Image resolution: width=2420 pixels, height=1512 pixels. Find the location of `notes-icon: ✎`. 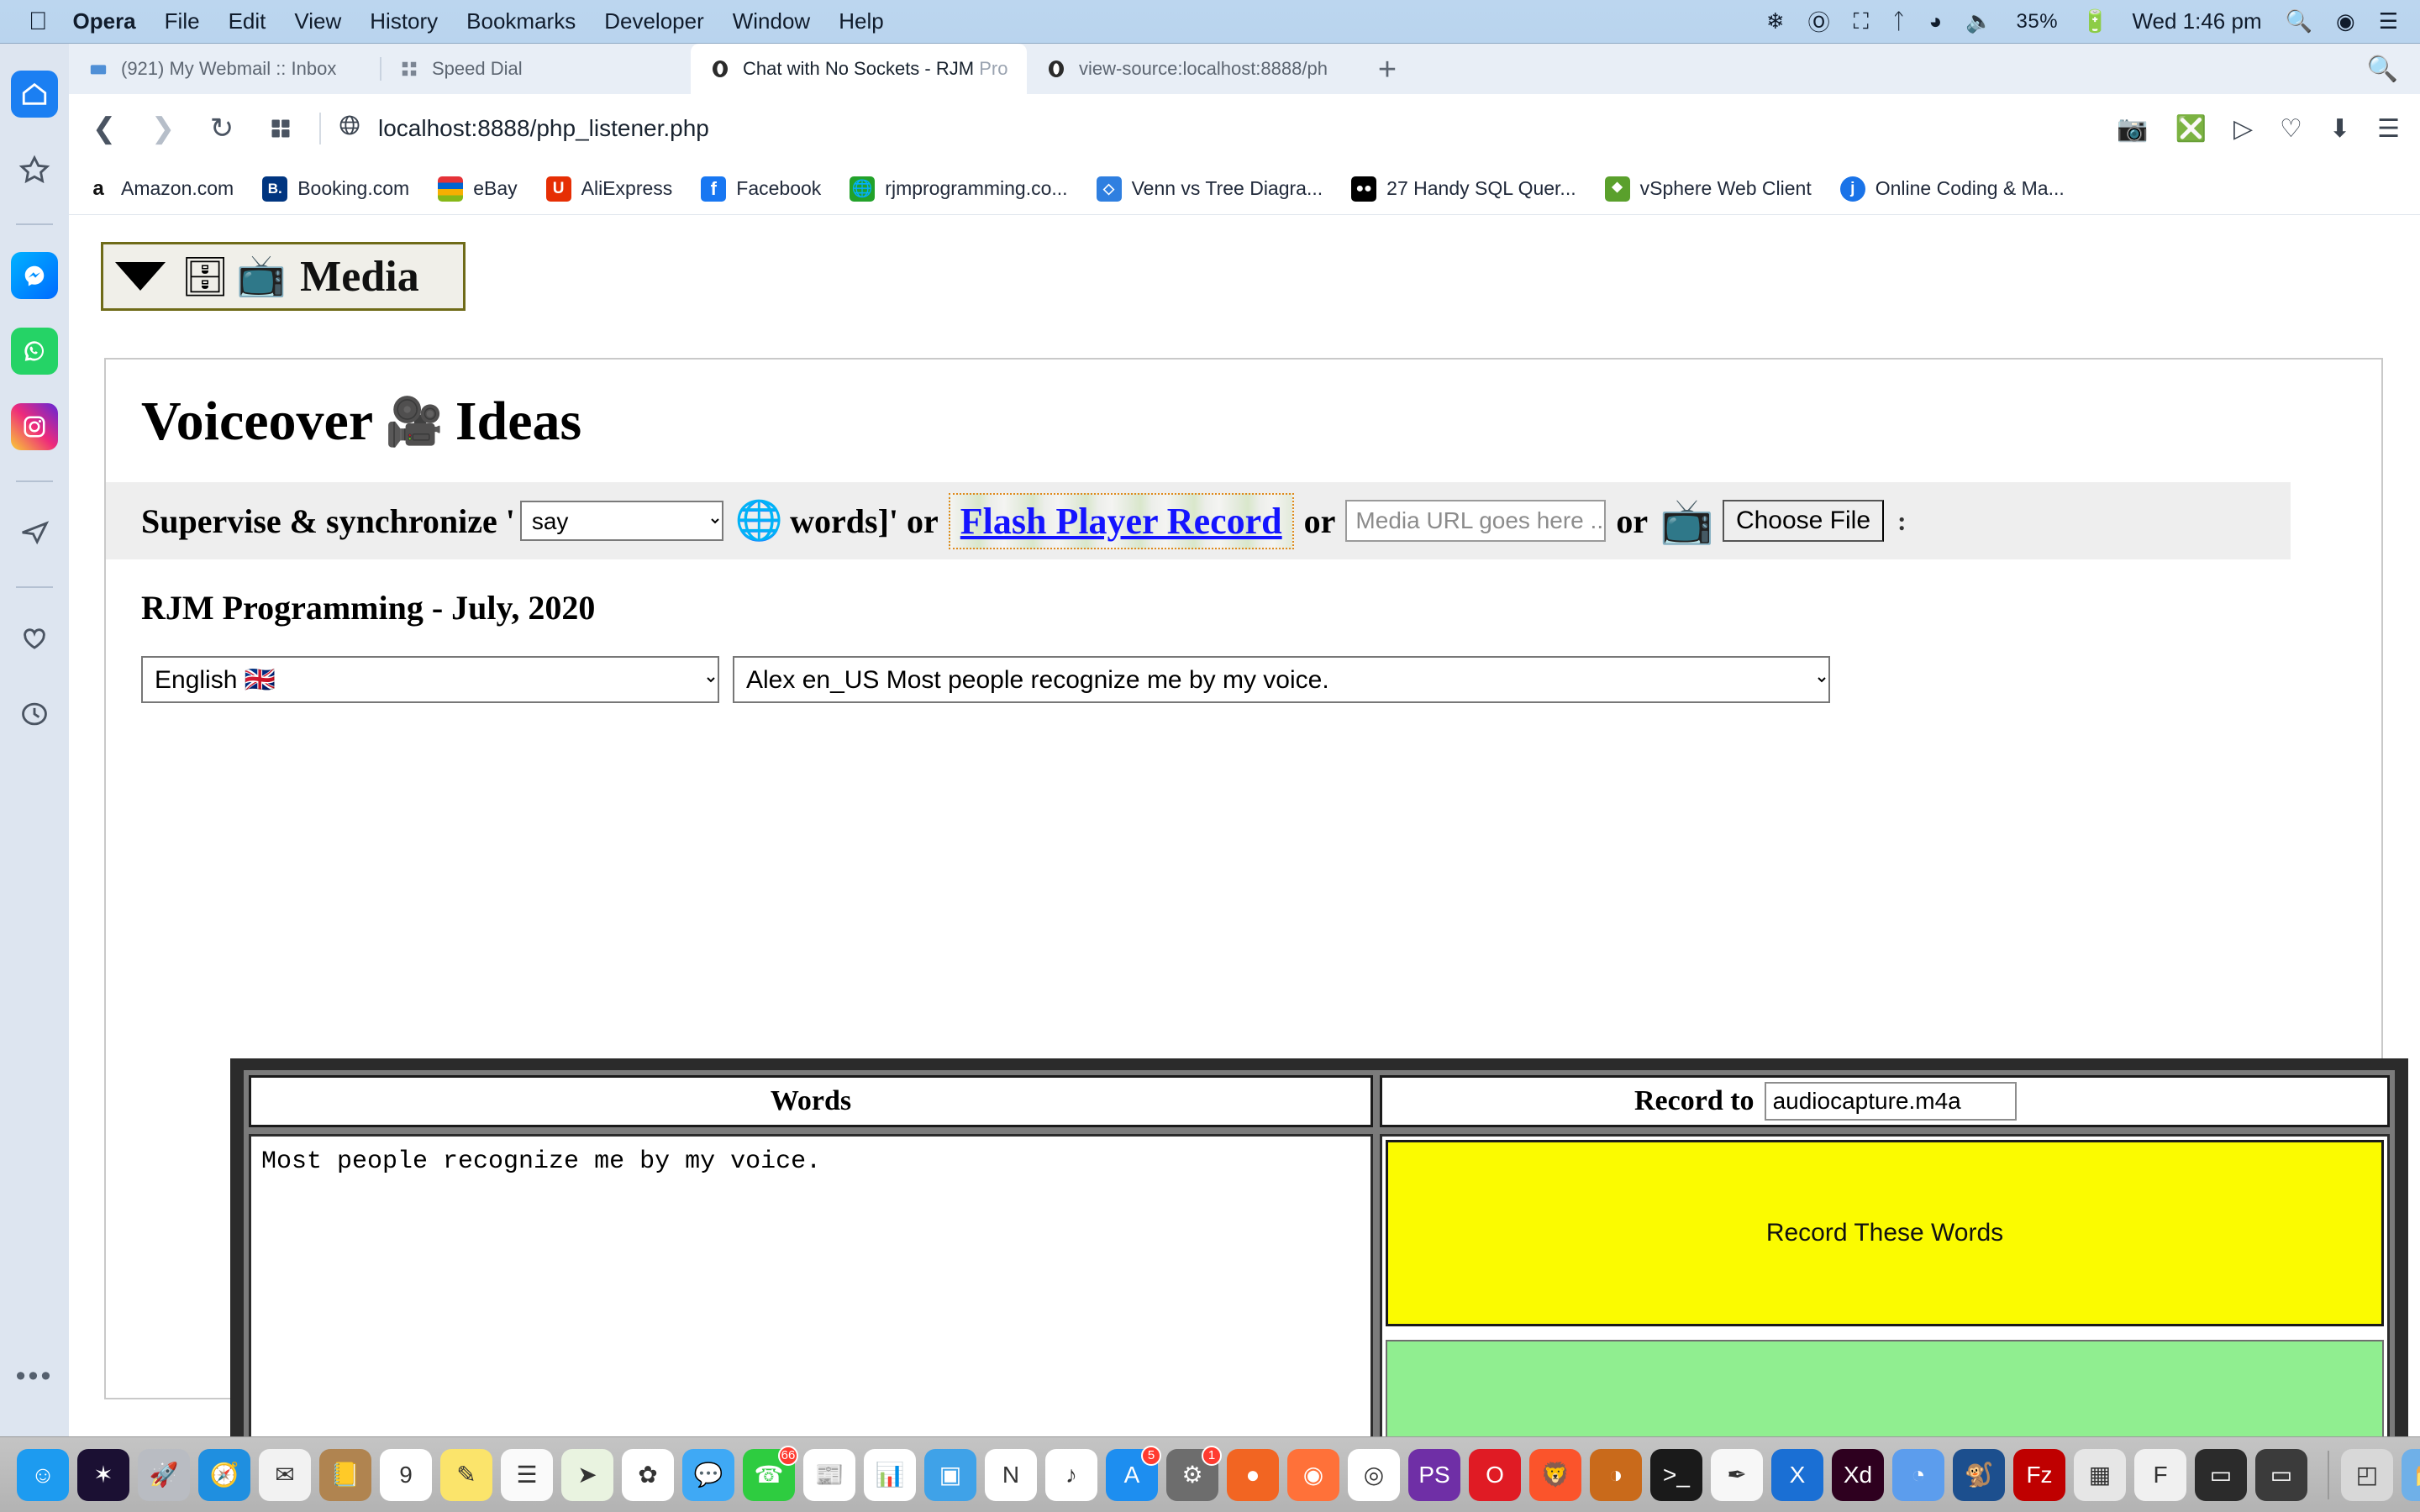

notes-icon: ✎ is located at coordinates (466, 1474).